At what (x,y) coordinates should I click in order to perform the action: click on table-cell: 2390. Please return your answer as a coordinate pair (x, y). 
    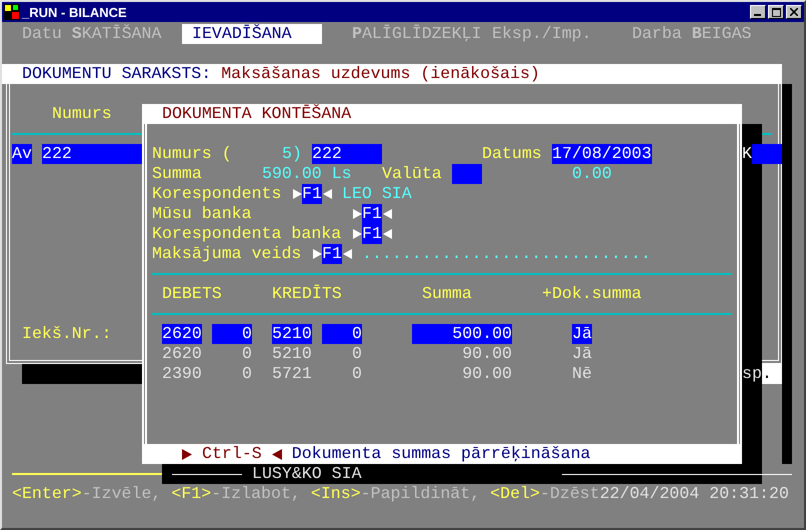
    Looking at the image, I should click on (182, 374).